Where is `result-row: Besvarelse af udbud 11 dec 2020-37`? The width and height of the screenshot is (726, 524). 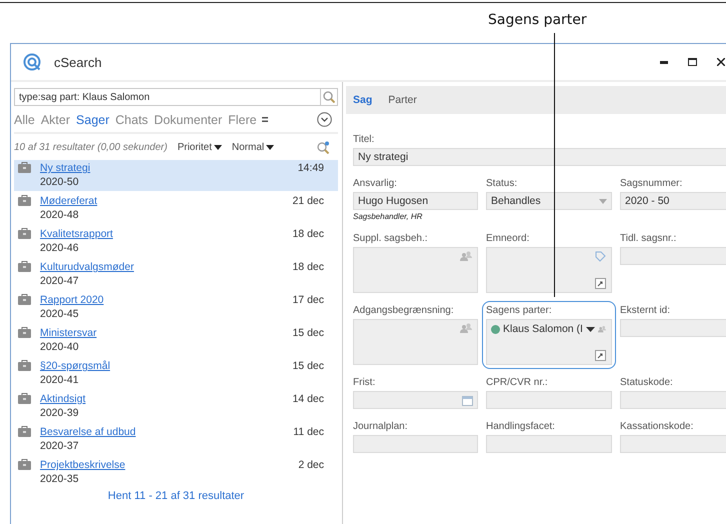
result-row: Besvarelse af udbud 11 dec 2020-37 is located at coordinates (176, 439).